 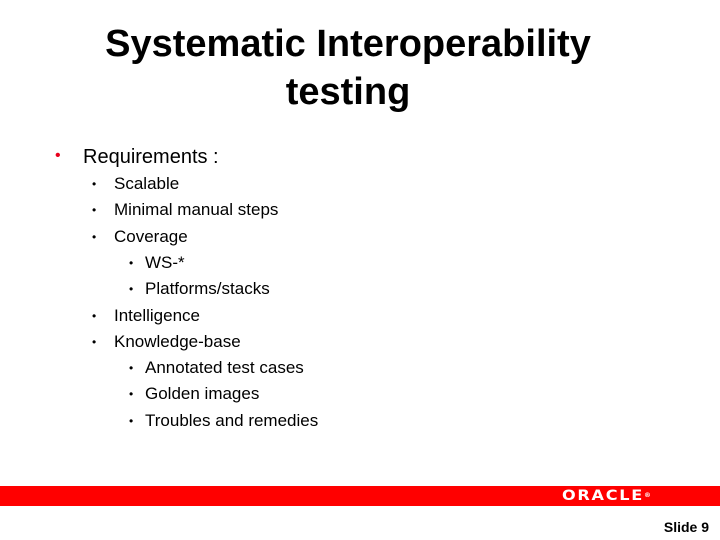 What do you see at coordinates (207, 289) in the screenshot?
I see `bullet-text: Platforms/stacks` at bounding box center [207, 289].